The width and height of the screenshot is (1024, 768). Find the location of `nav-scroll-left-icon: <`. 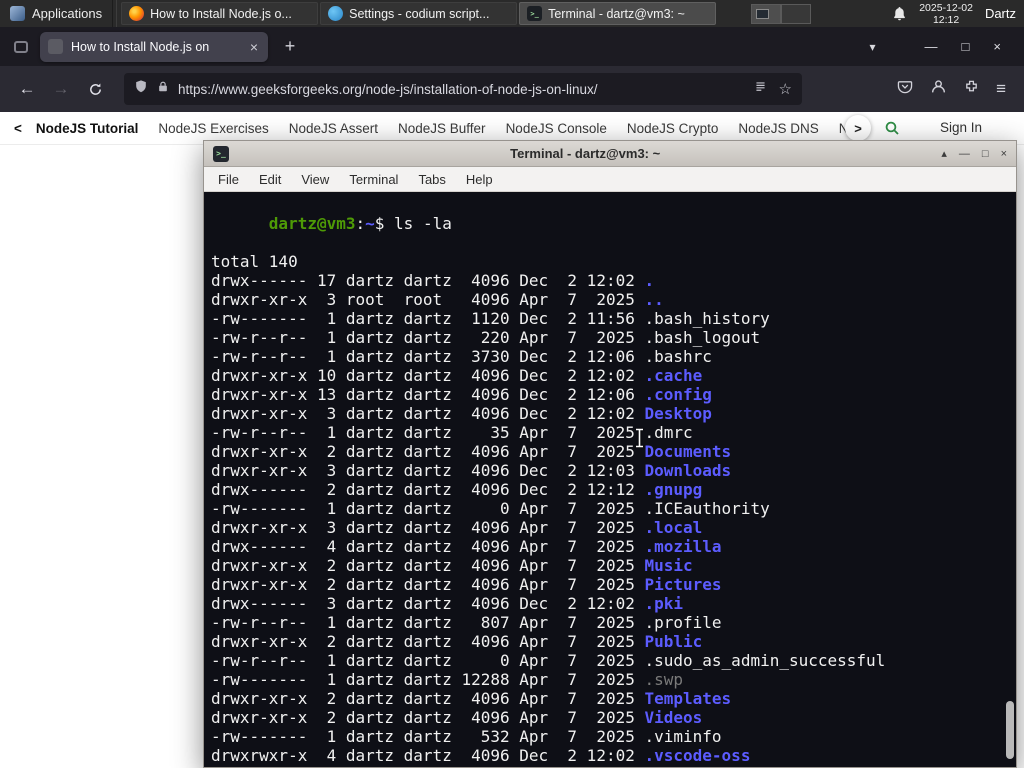

nav-scroll-left-icon: < is located at coordinates (18, 128).